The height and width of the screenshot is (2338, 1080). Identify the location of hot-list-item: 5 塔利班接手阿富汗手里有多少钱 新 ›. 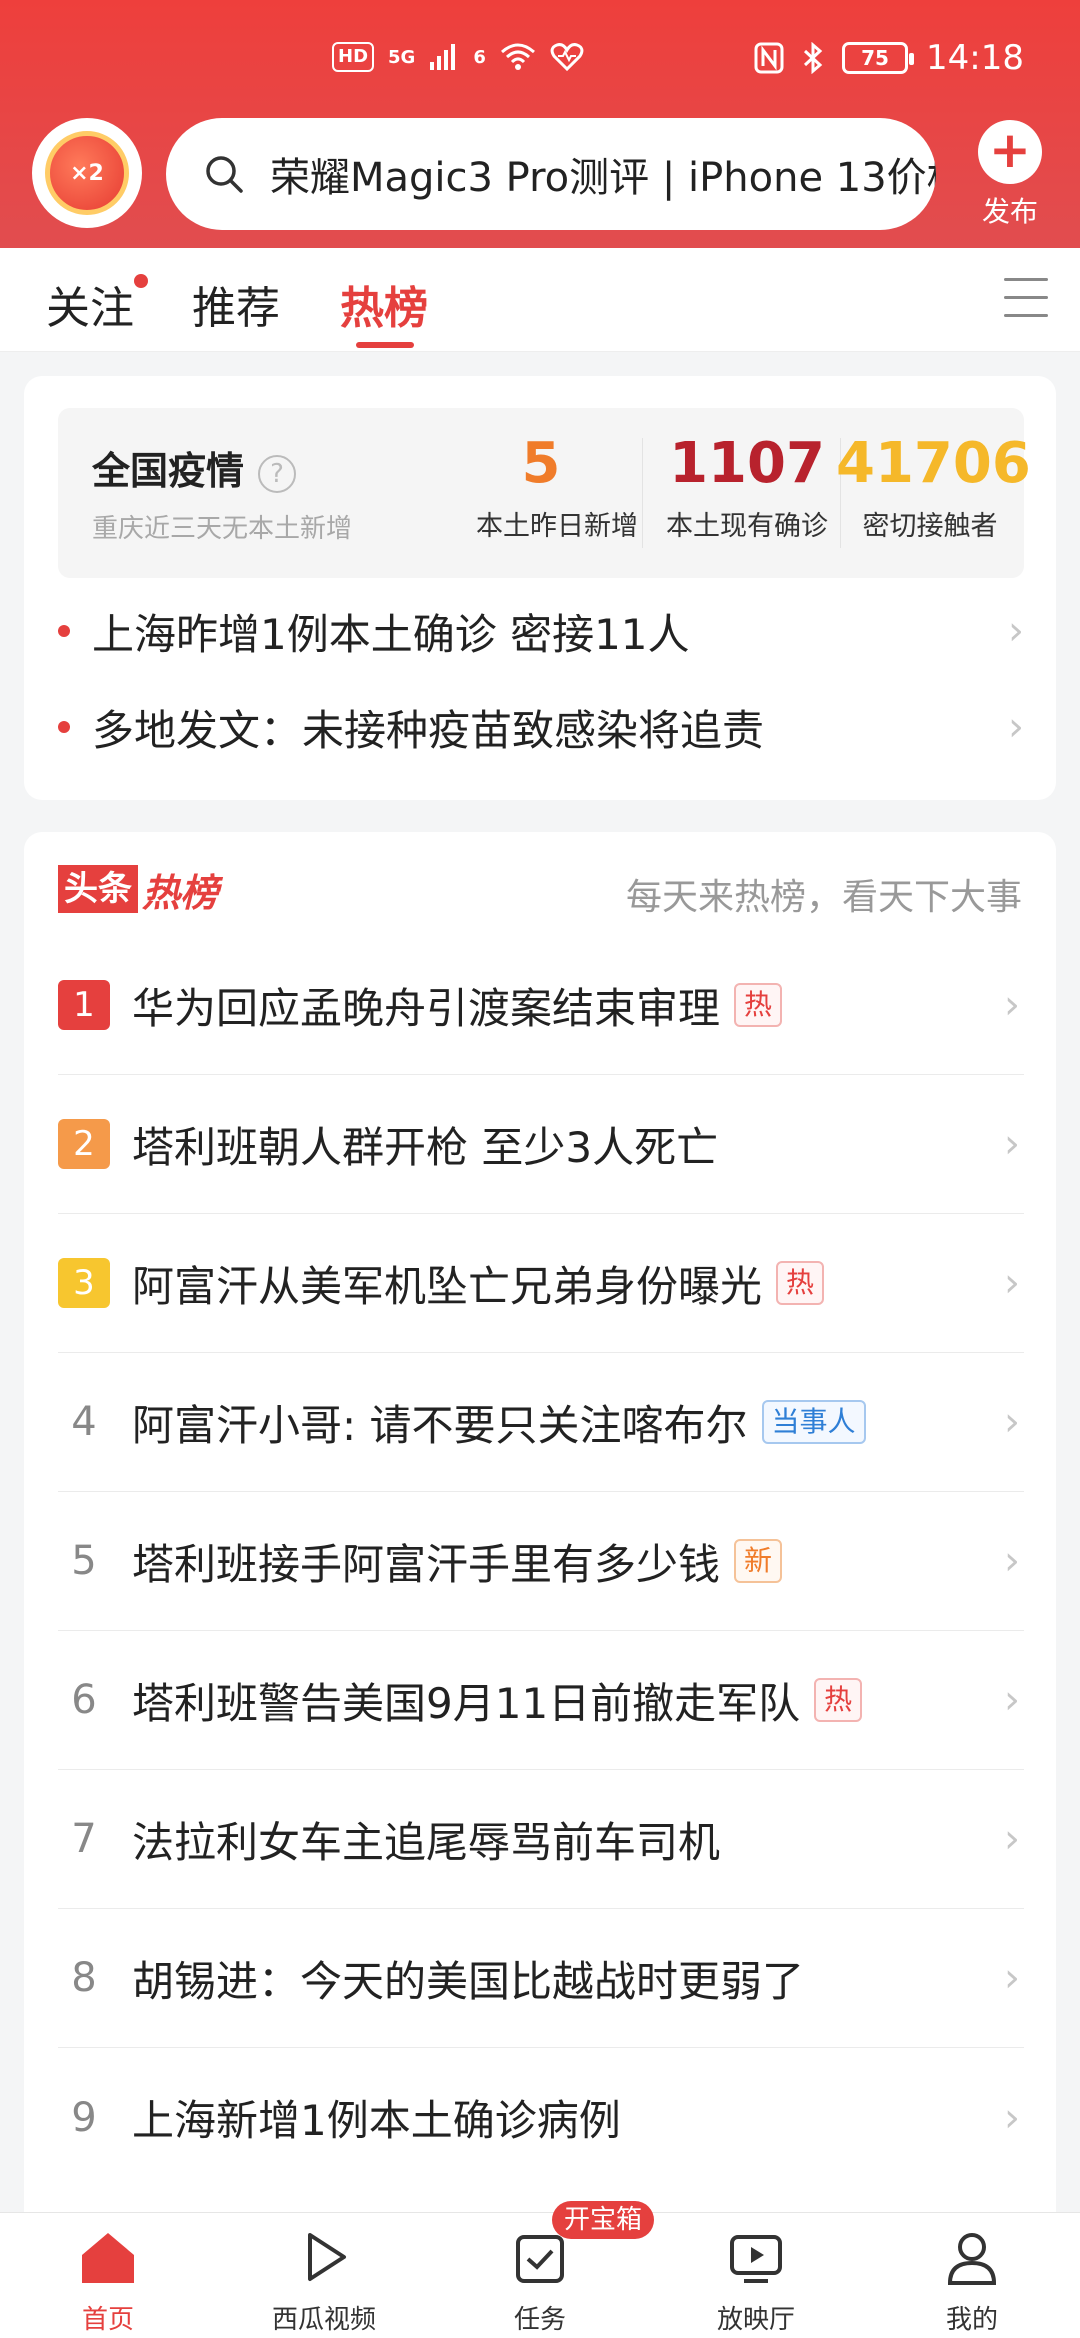
(541, 1561).